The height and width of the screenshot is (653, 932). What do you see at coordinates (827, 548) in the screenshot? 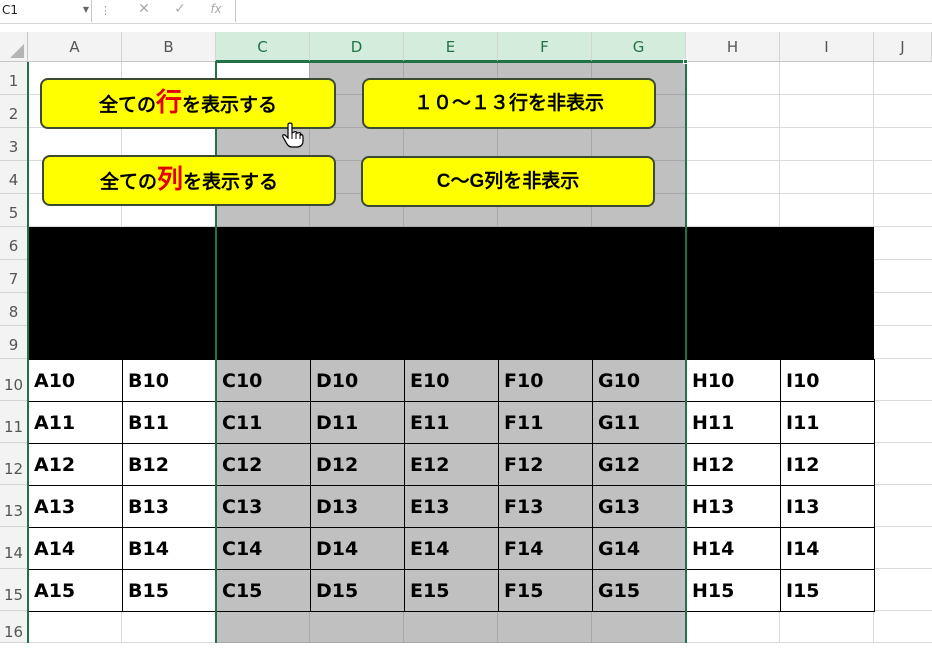
I see `table-cell: I14` at bounding box center [827, 548].